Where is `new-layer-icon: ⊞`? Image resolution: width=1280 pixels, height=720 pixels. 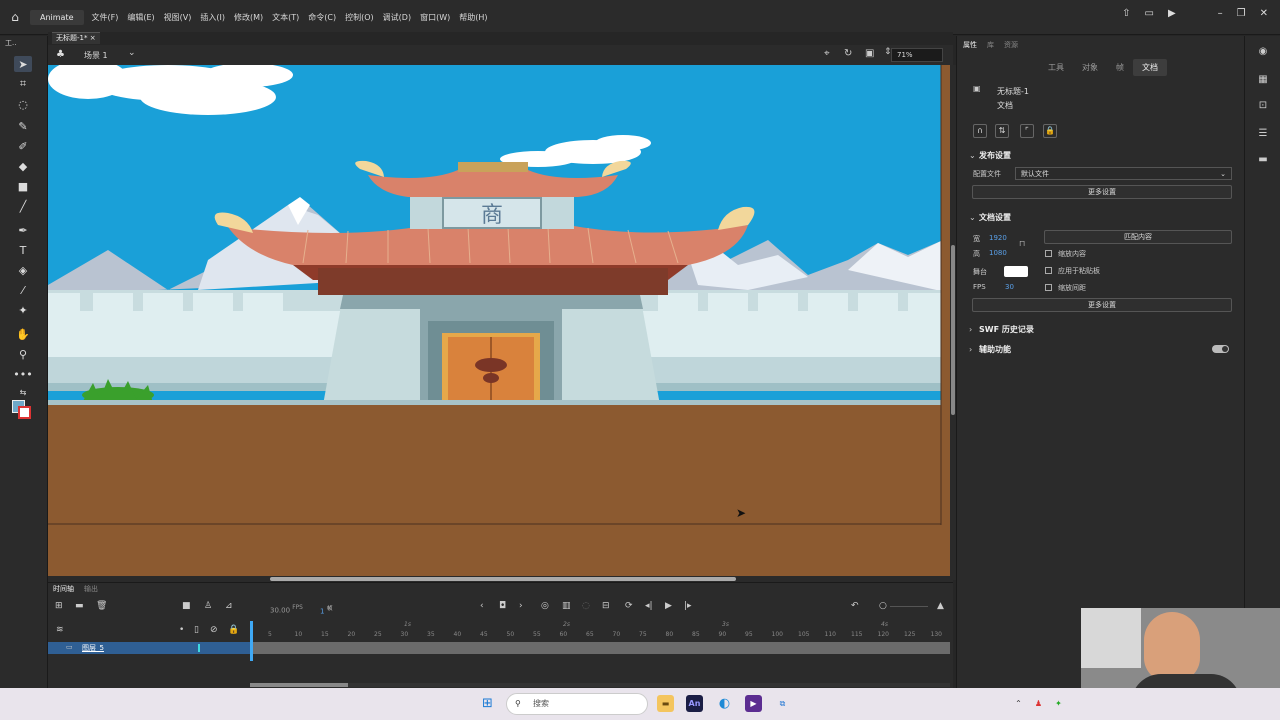 new-layer-icon: ⊞ is located at coordinates (59, 606).